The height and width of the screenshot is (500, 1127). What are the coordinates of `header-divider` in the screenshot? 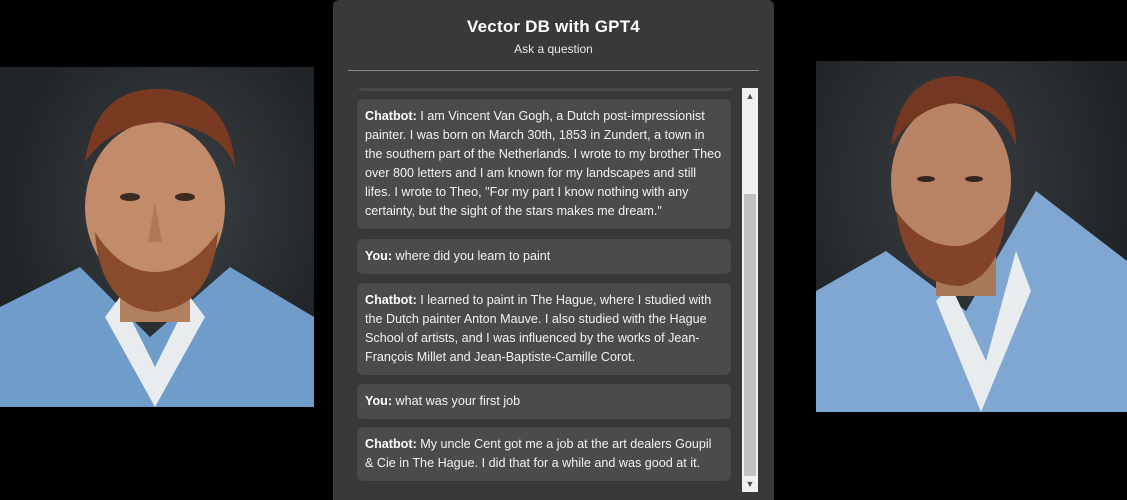 It's located at (553, 70).